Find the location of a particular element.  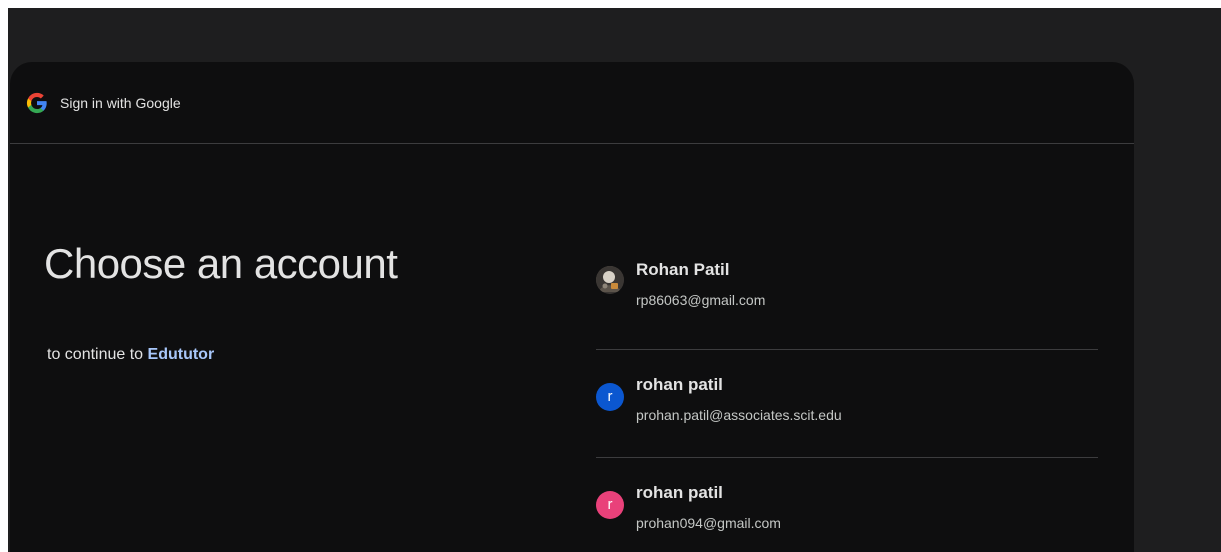

dialog-header: Sign in with Google is located at coordinates (572, 103).